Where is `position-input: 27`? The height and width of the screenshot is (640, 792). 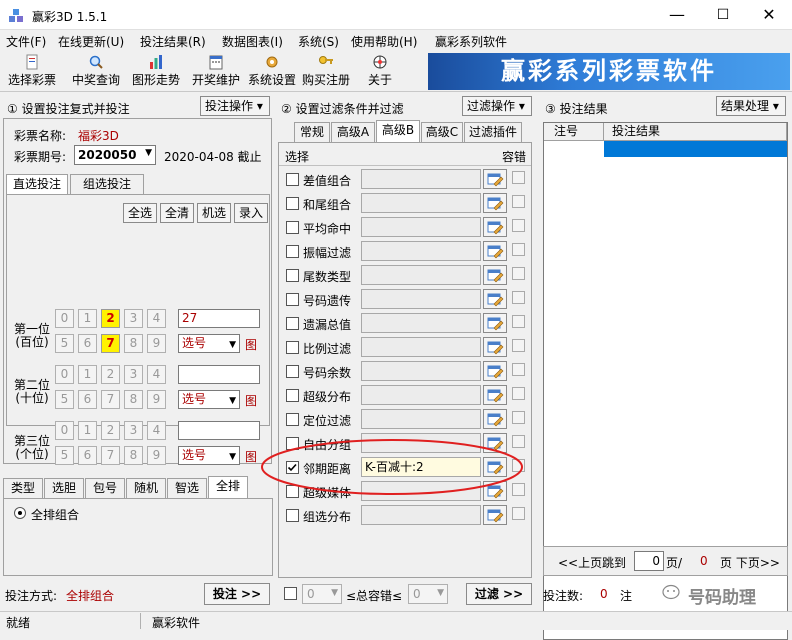
position-input: 27 is located at coordinates (219, 318).